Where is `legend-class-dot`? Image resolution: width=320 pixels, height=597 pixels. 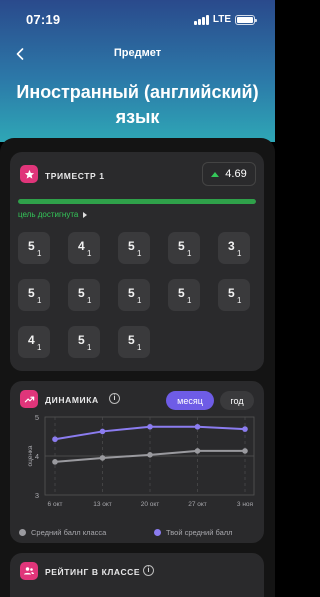
legend-class-dot is located at coordinates (22, 532).